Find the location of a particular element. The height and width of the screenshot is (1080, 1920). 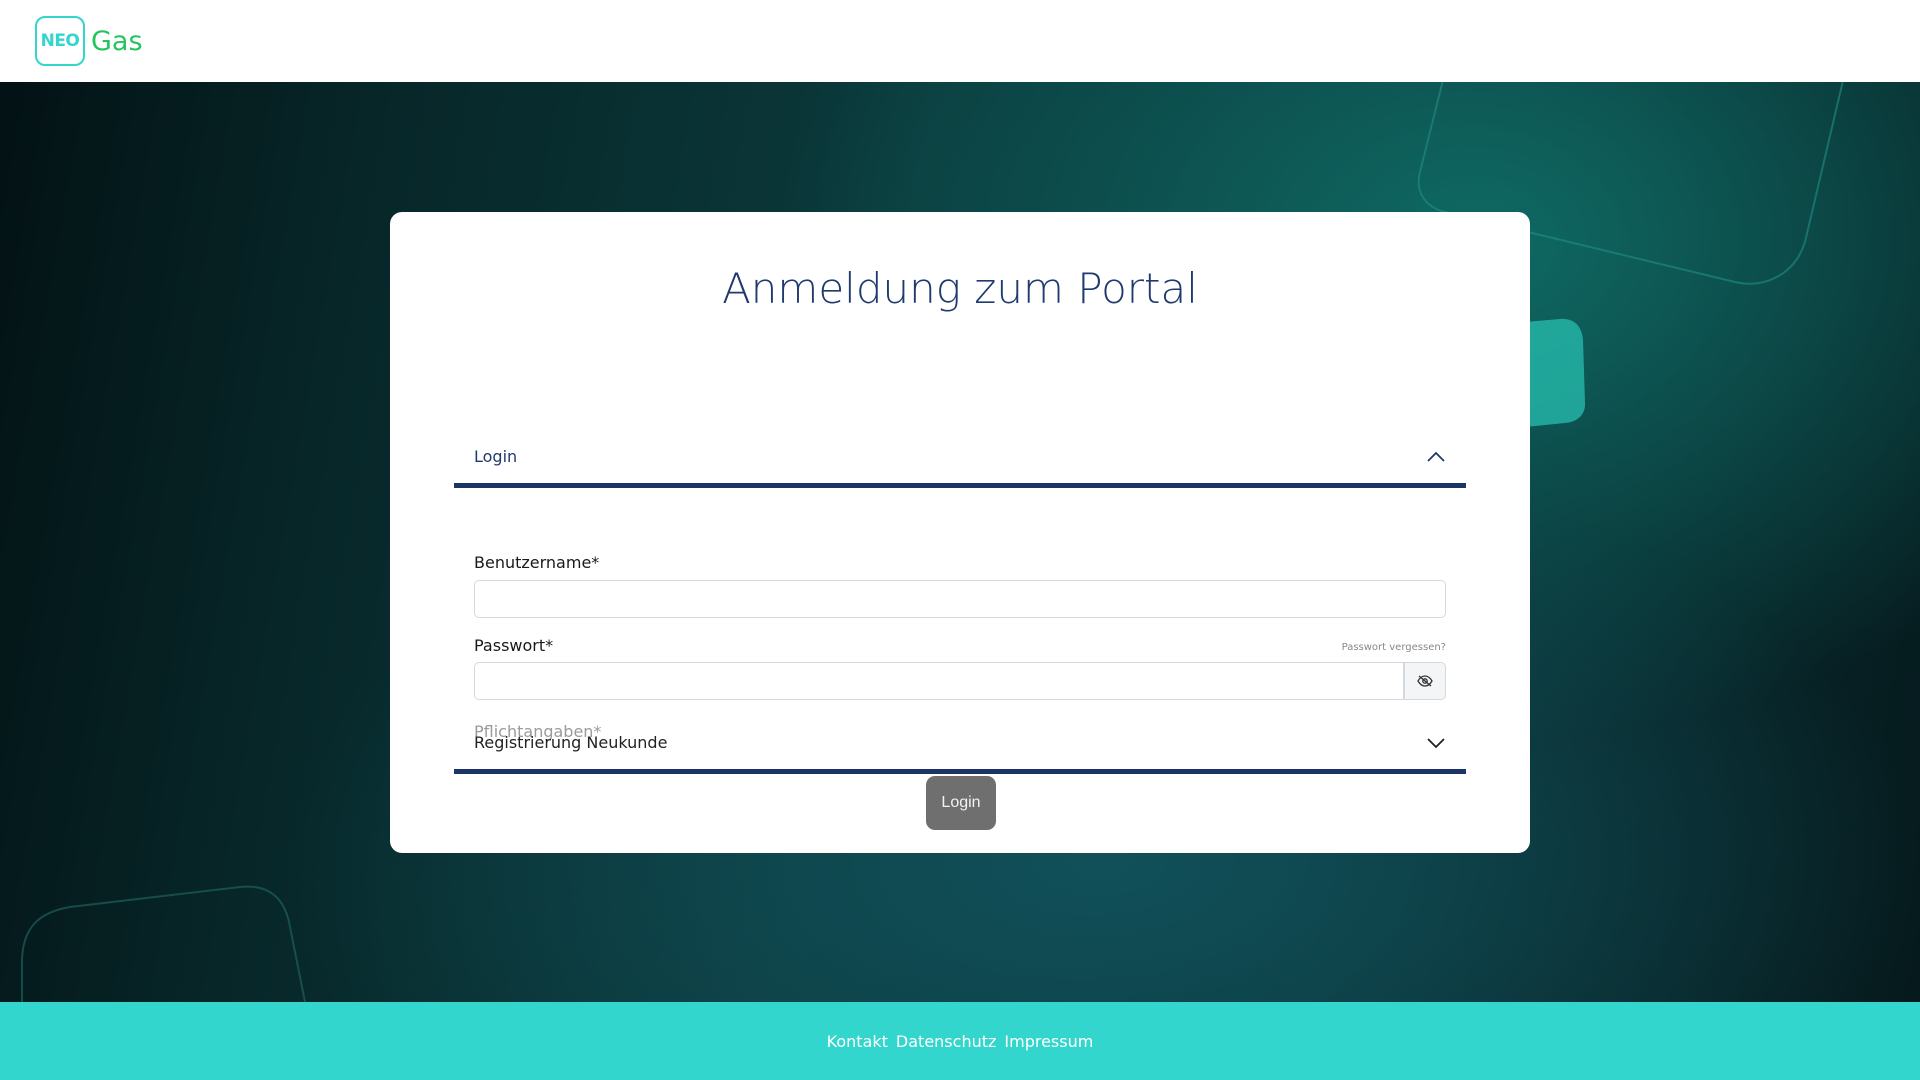

forgot-password-link: Passwort vergessen? is located at coordinates (1394, 647).